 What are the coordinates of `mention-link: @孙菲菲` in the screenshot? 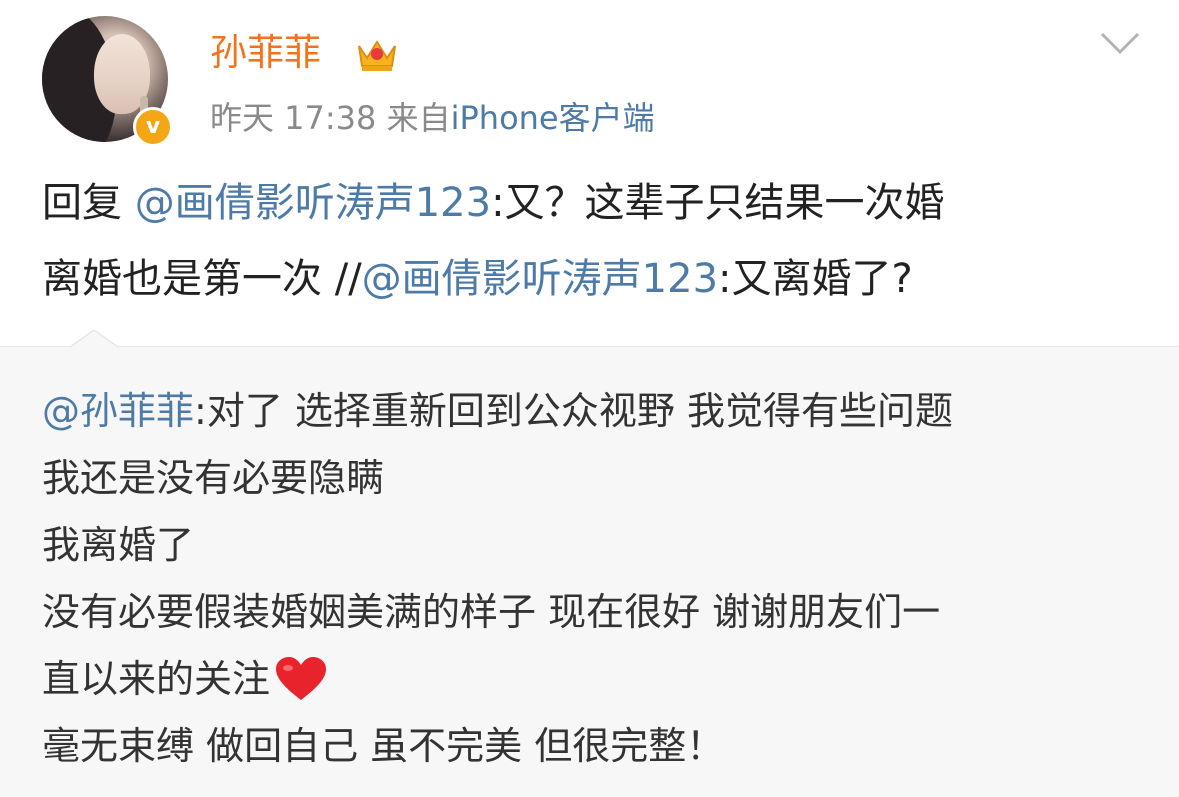 It's located at (118, 411).